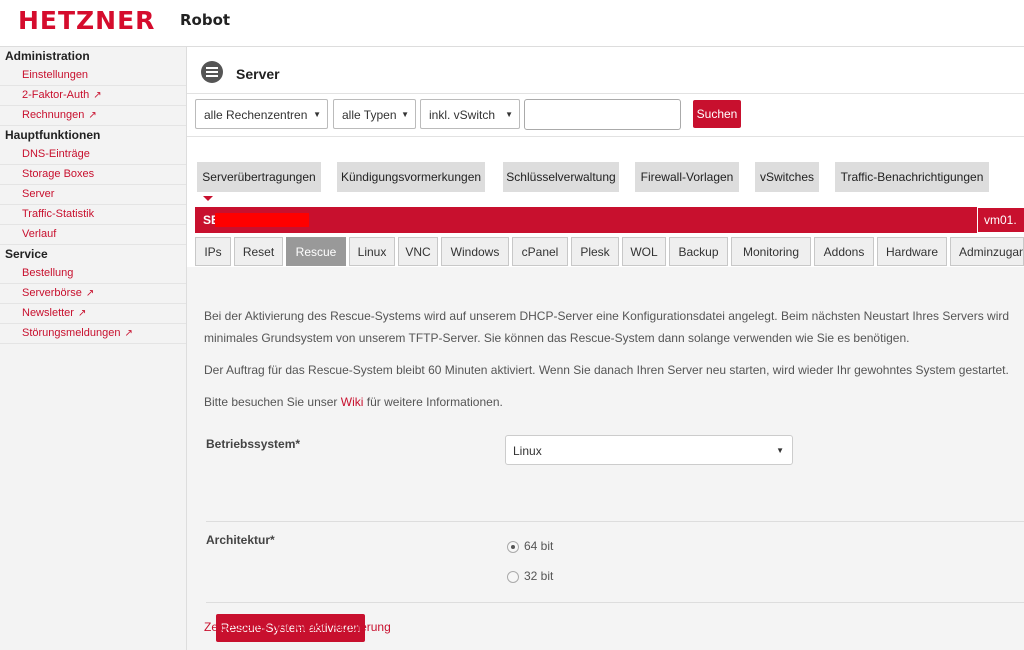 The width and height of the screenshot is (1024, 650). Describe the element at coordinates (649, 450) in the screenshot. I see `os-select: Linux ▼` at that location.